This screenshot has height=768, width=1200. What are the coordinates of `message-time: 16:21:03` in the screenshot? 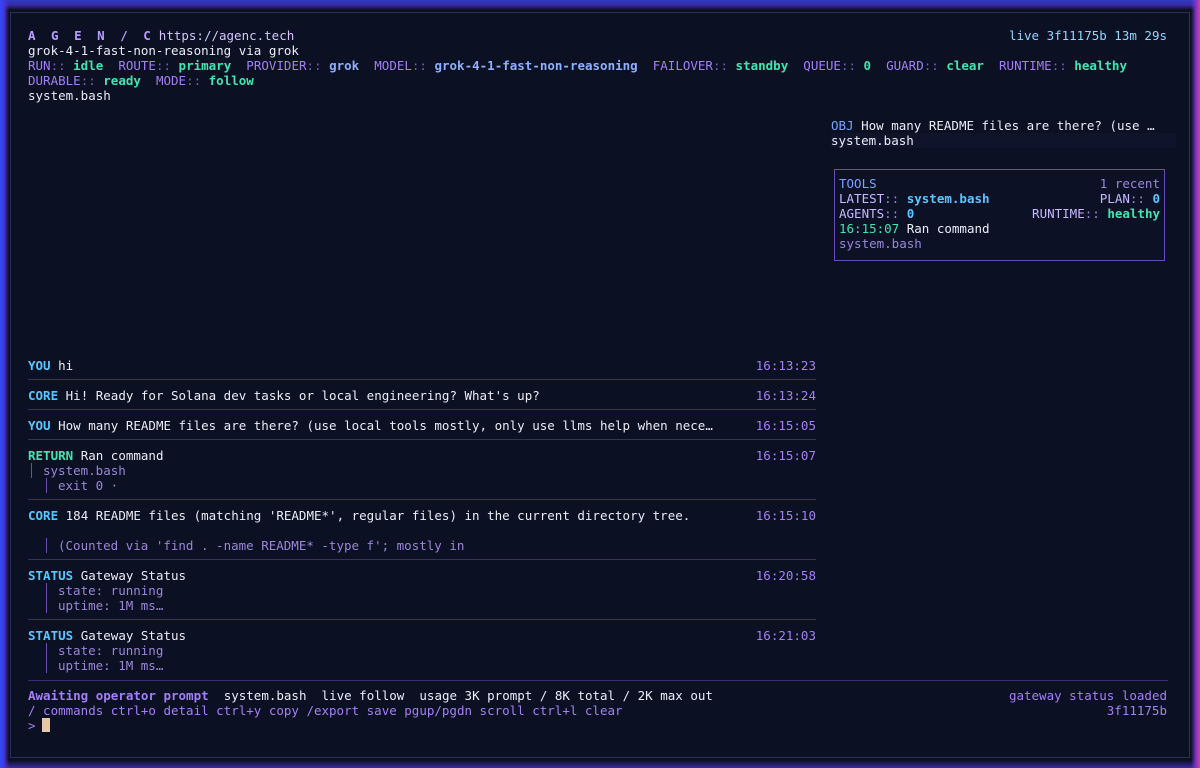 It's located at (785, 635).